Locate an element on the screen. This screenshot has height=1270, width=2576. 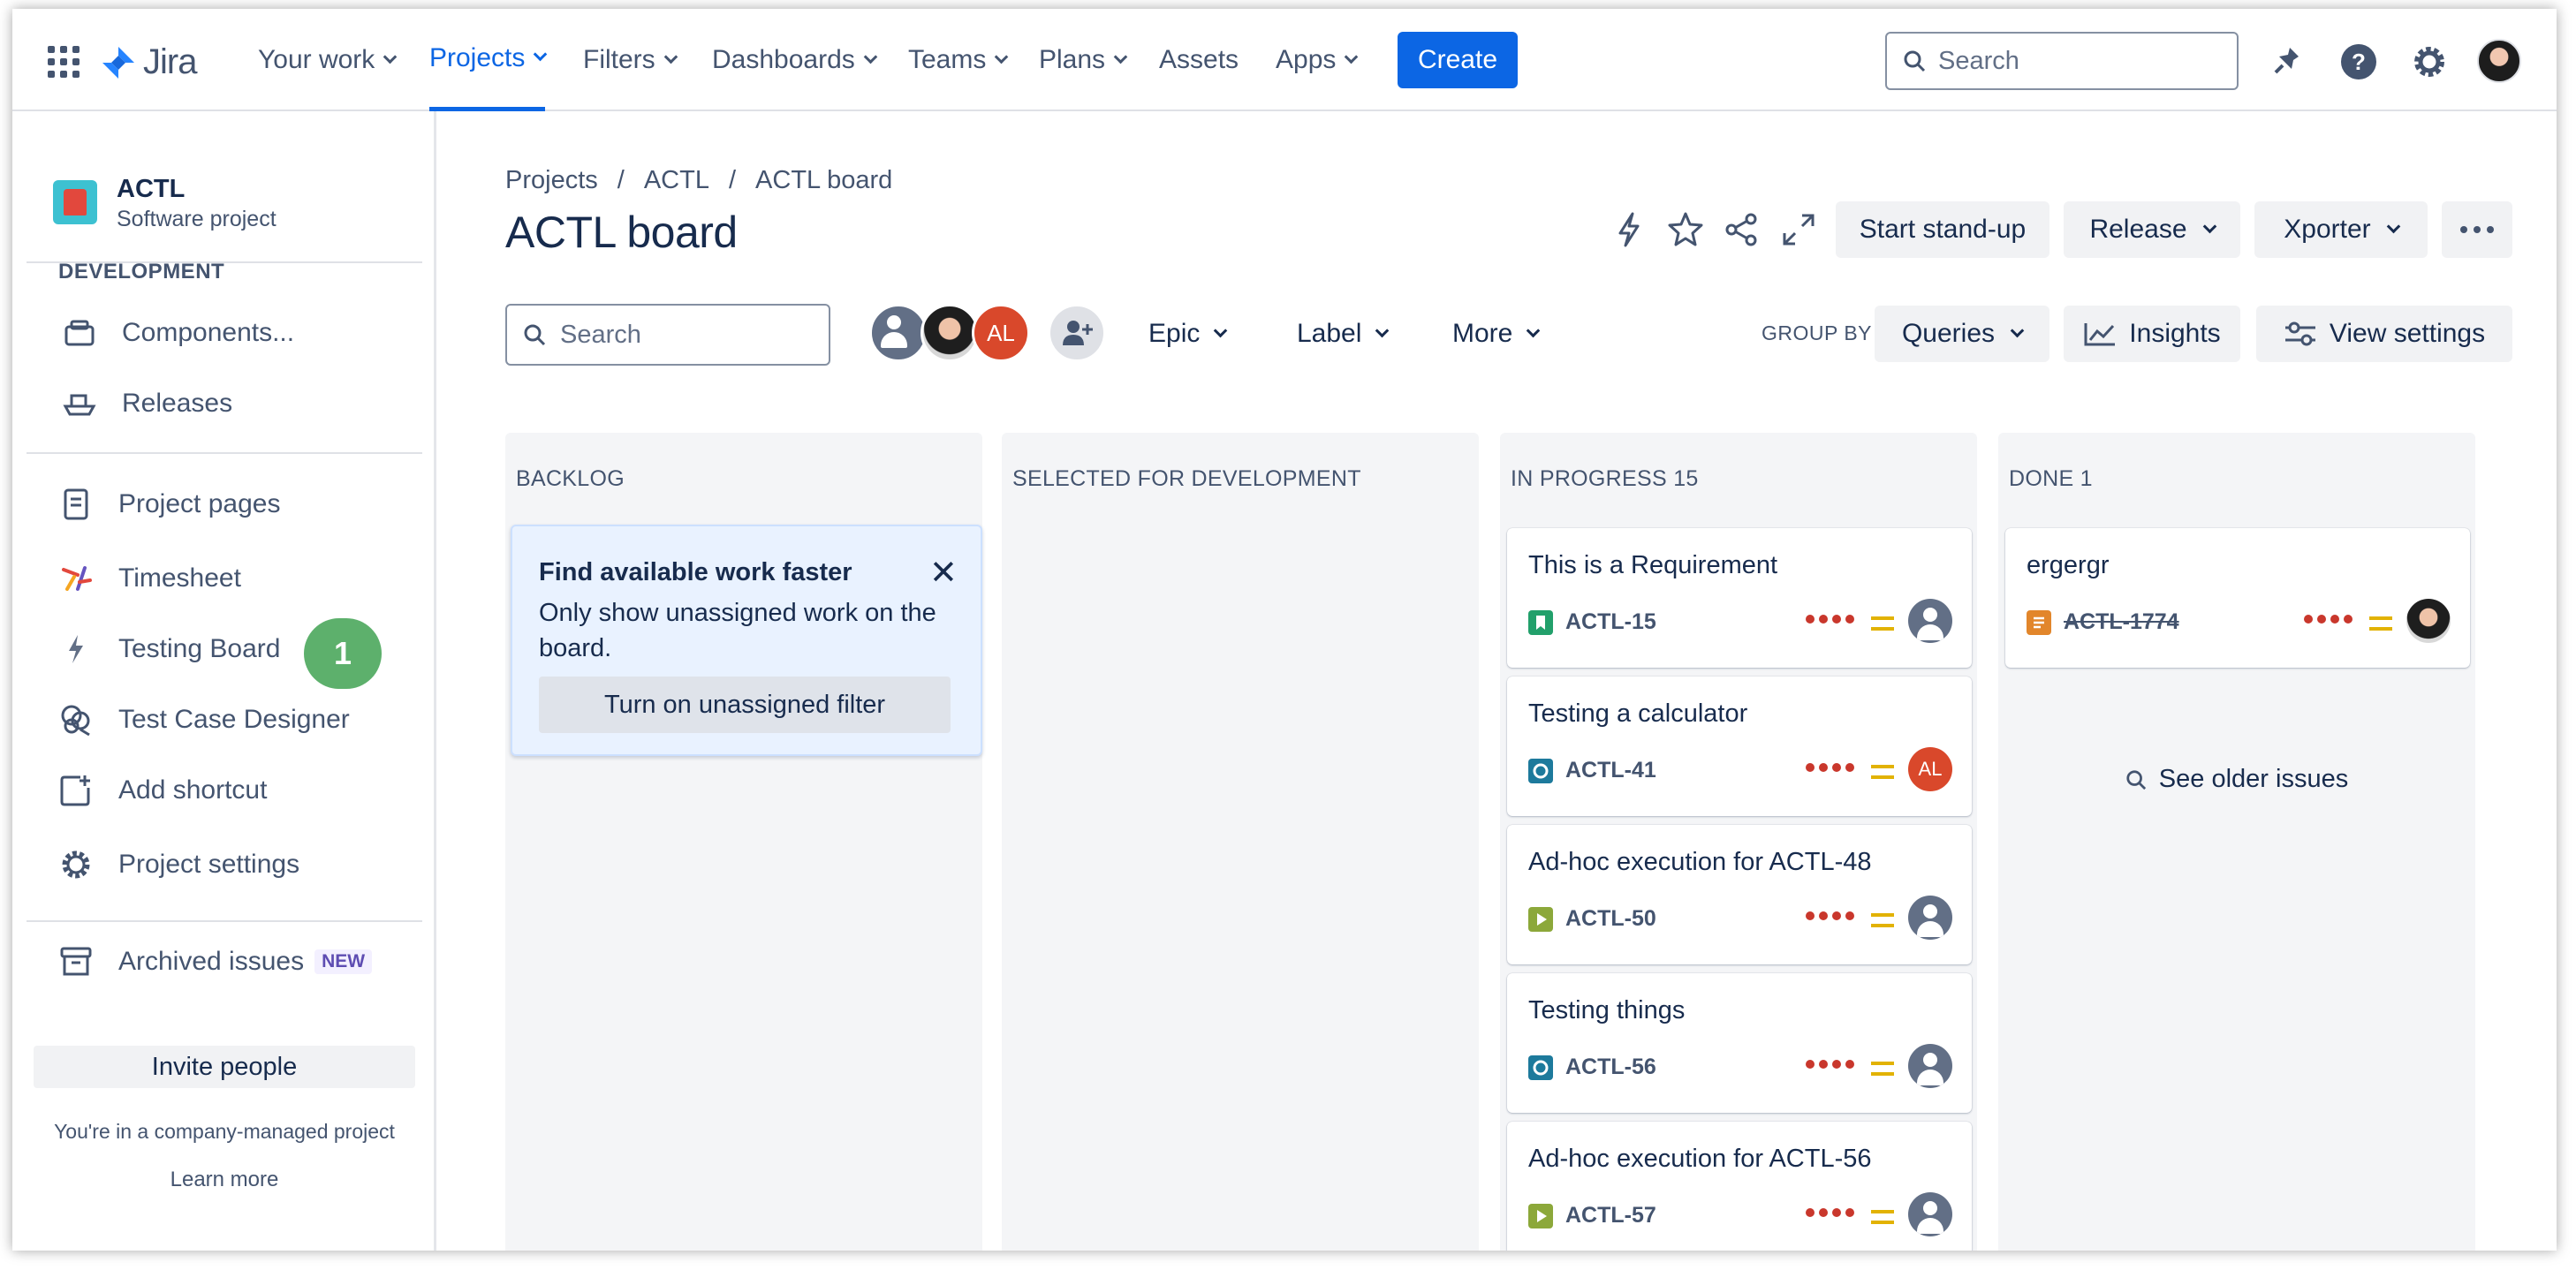
divider is located at coordinates (225, 921).